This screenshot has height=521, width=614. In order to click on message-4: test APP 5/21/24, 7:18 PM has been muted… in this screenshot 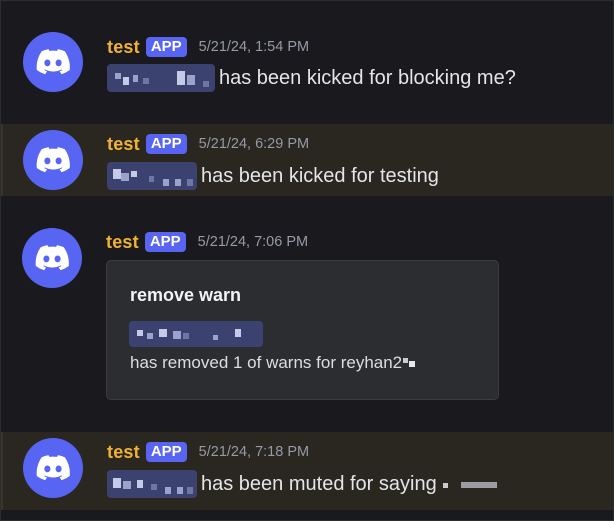, I will do `click(307, 471)`.